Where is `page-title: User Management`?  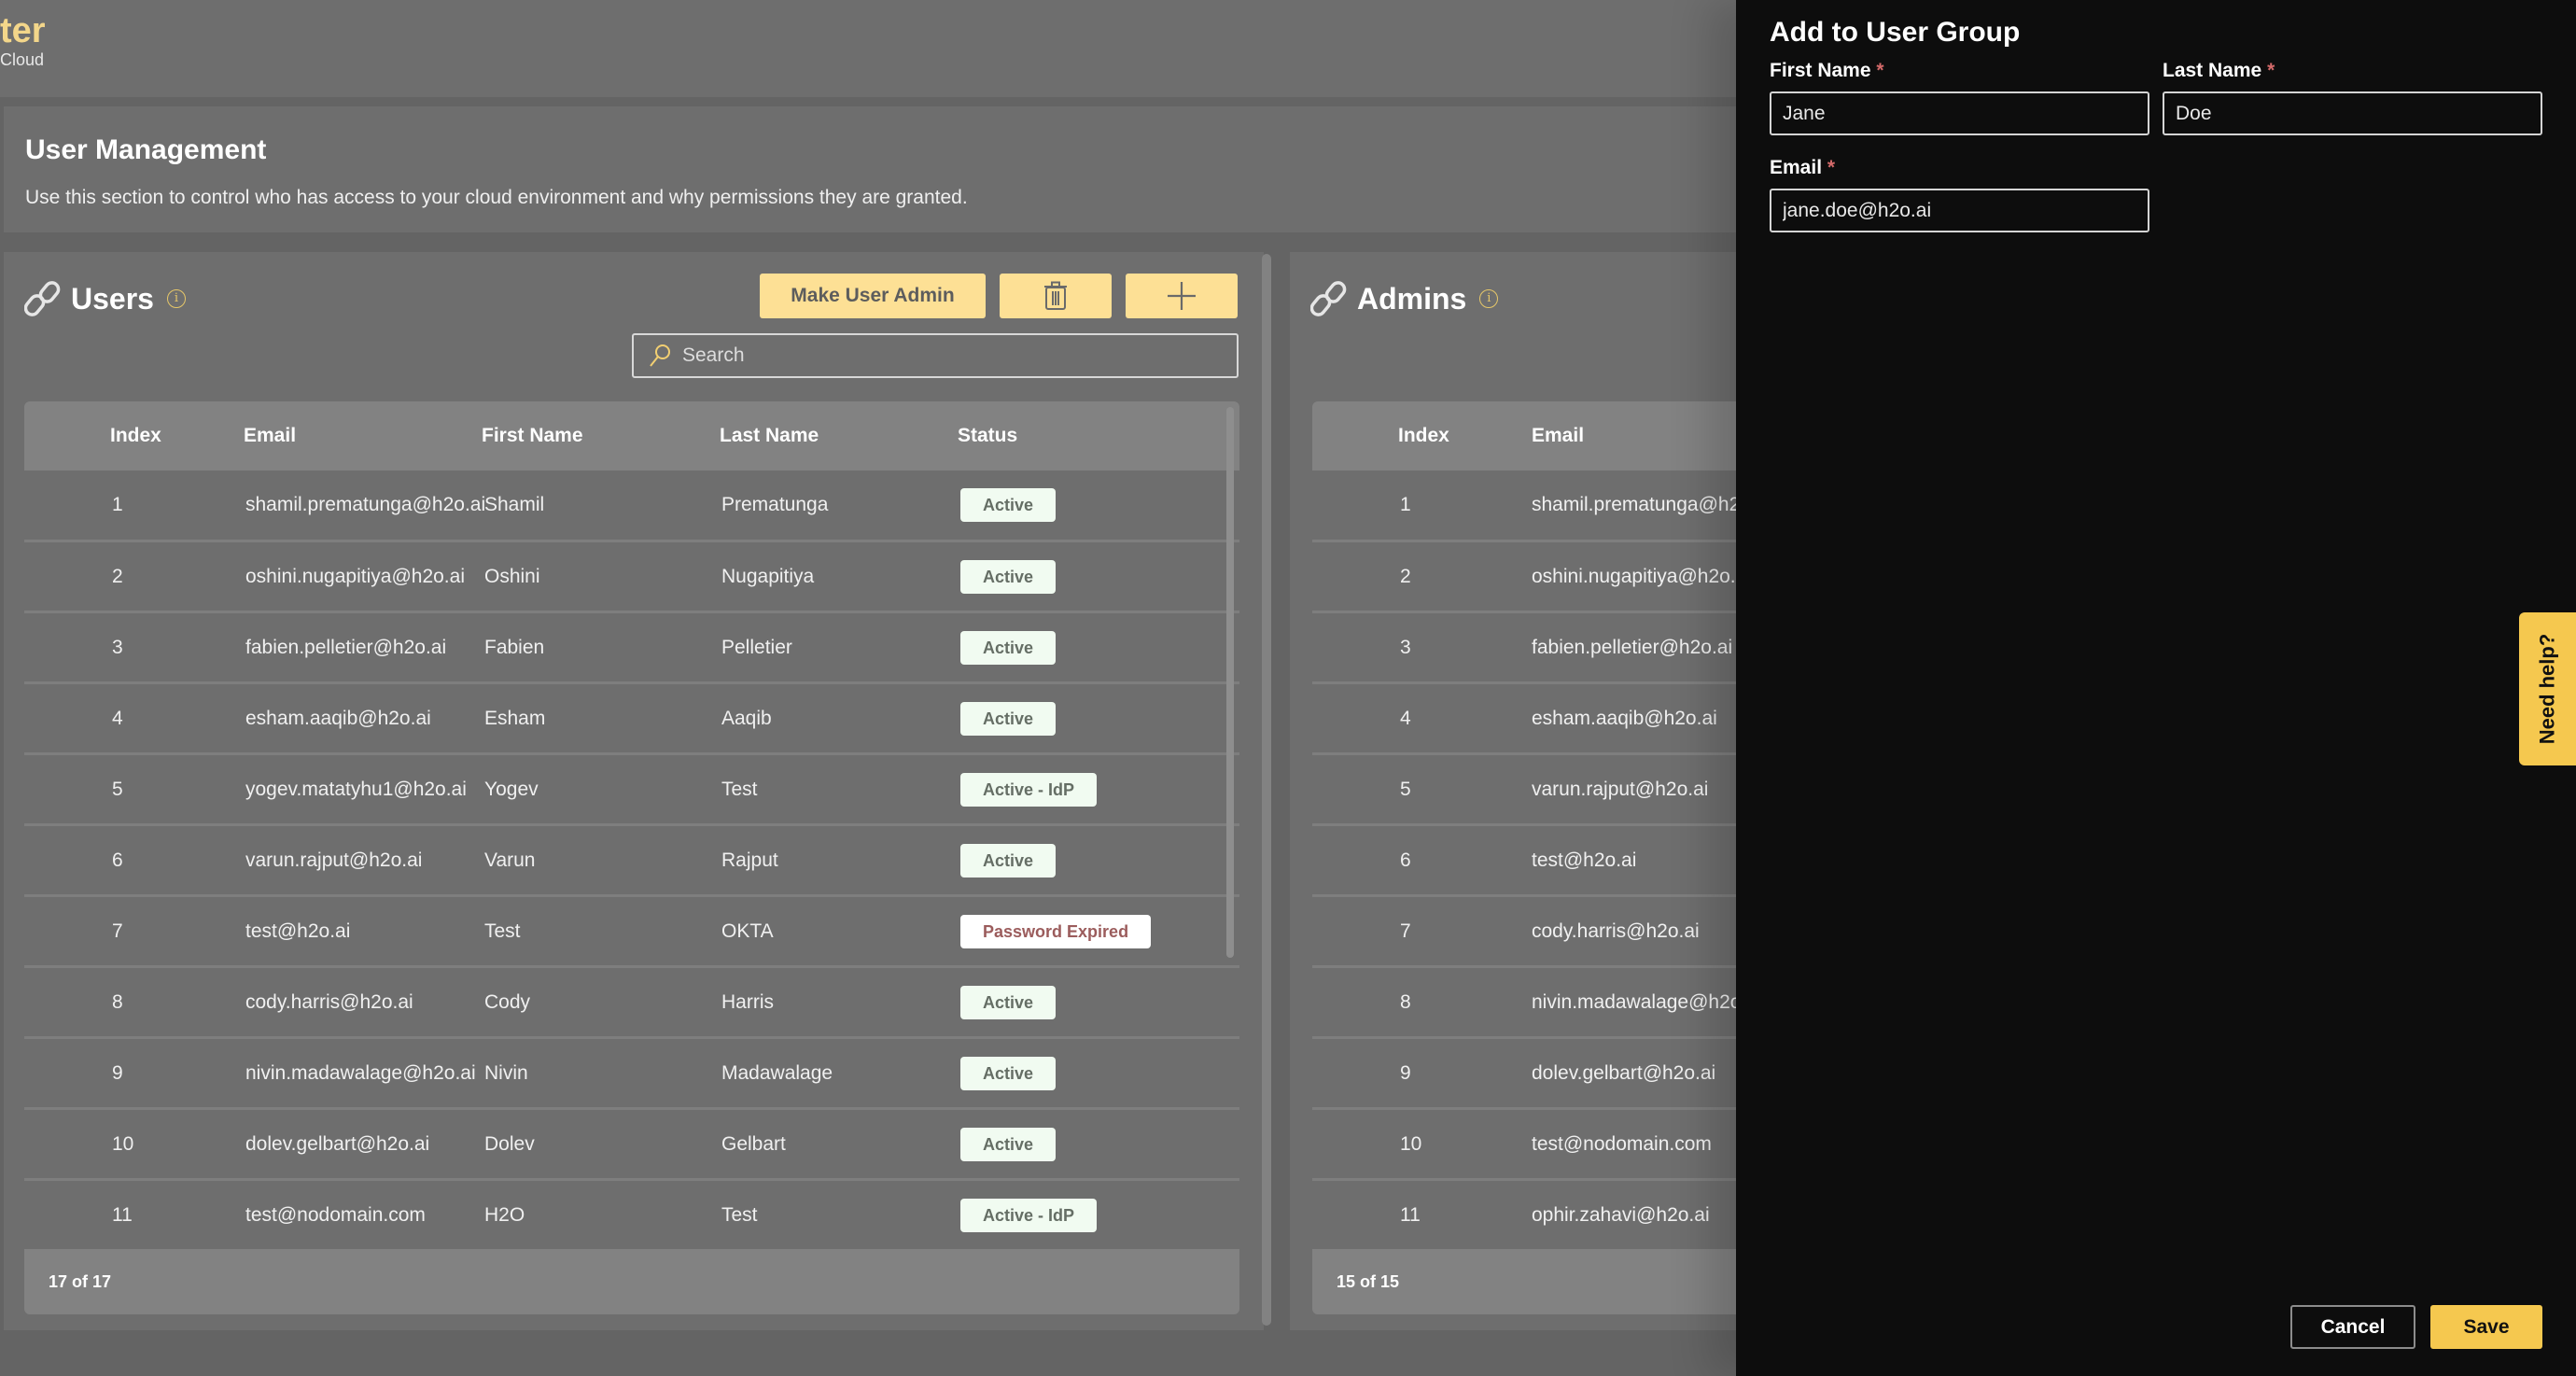
page-title: User Management is located at coordinates (146, 149).